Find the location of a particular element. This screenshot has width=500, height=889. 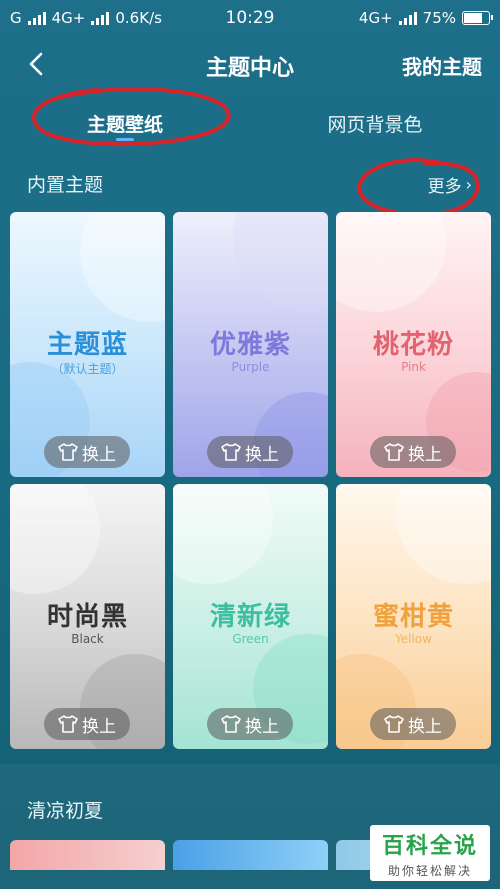

theme-name: 清新绿 is located at coordinates (250, 617).